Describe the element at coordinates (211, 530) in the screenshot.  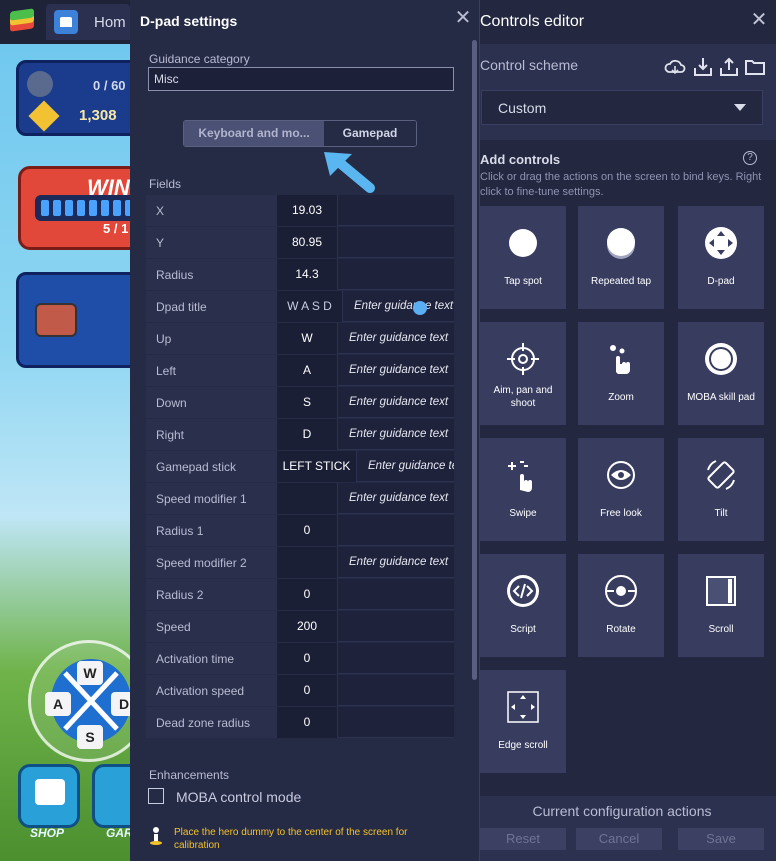
I see `field-name: Radius 1` at that location.